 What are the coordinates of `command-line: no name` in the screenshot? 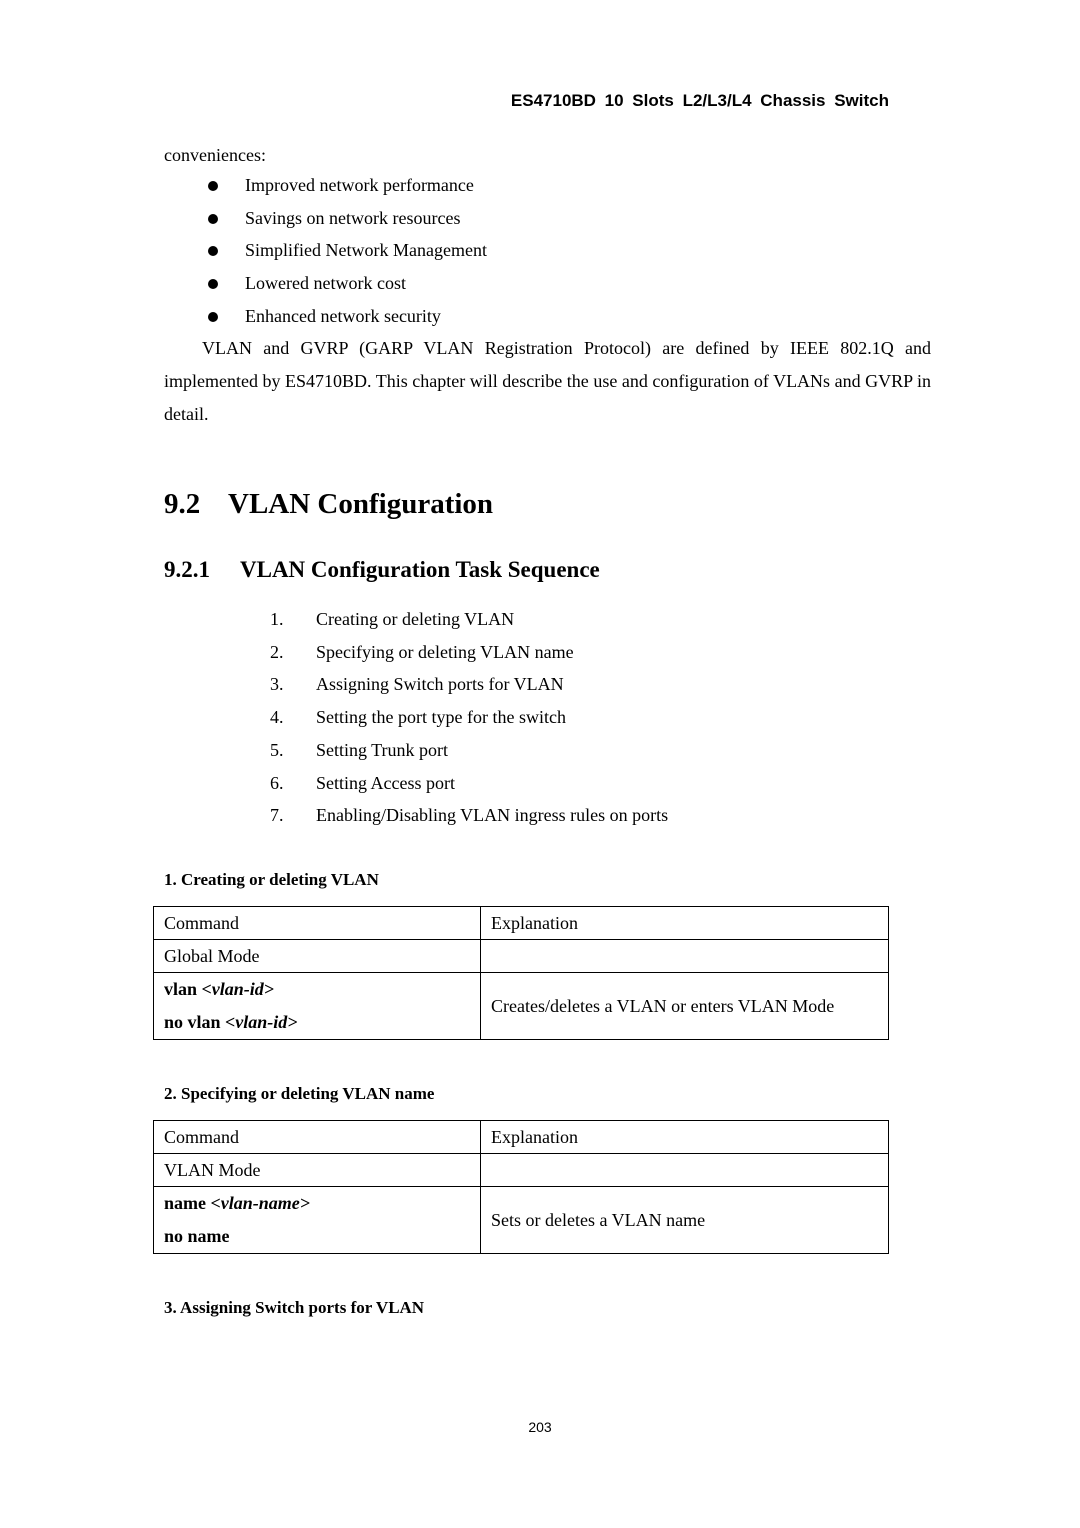 It's located at (197, 1236).